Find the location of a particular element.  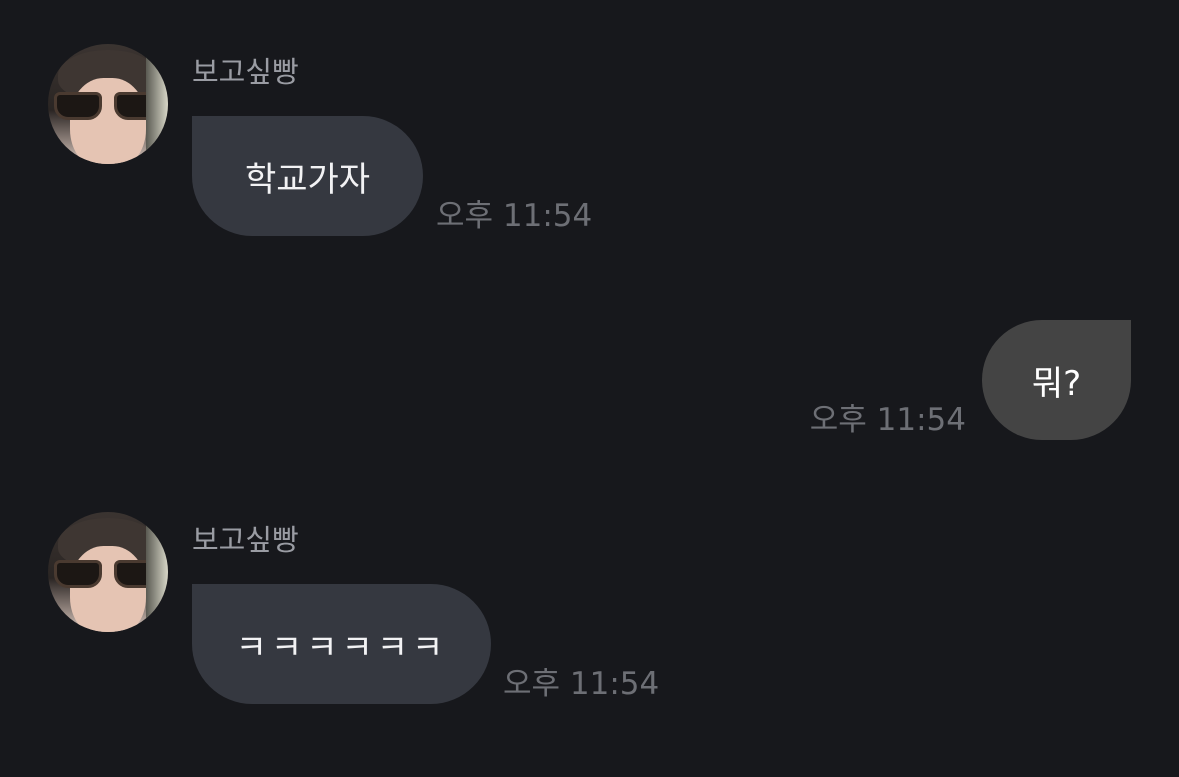

message-bubble: 학교가자 is located at coordinates (307, 176).